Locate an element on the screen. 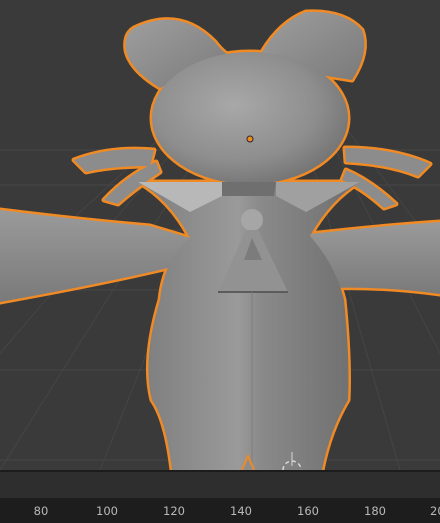  frame-label-80: 80 is located at coordinates (41, 511).